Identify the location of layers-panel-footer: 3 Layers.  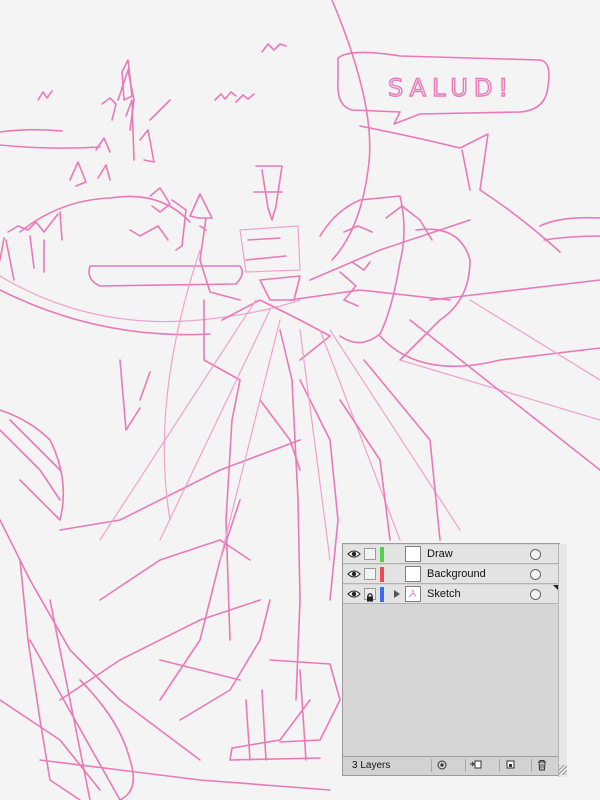
(451, 765).